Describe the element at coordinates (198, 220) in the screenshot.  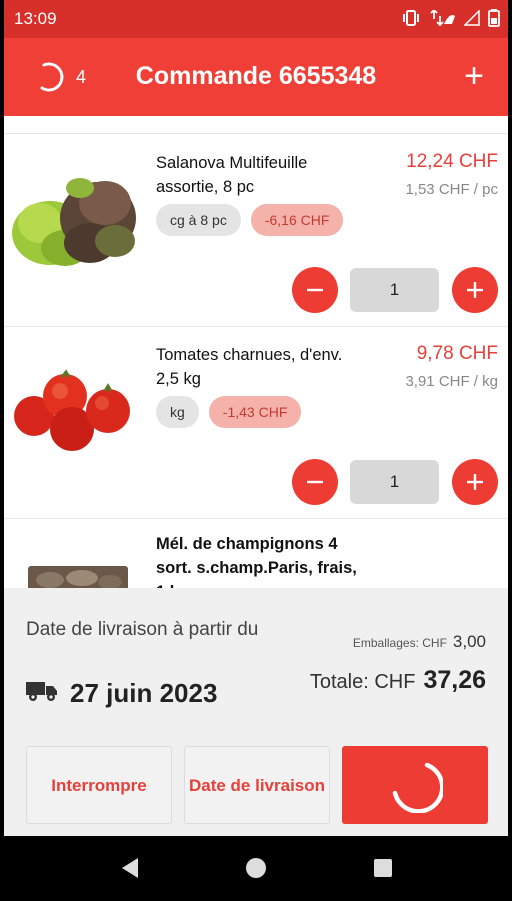
I see `unit-chip: cg à 8 pc` at that location.